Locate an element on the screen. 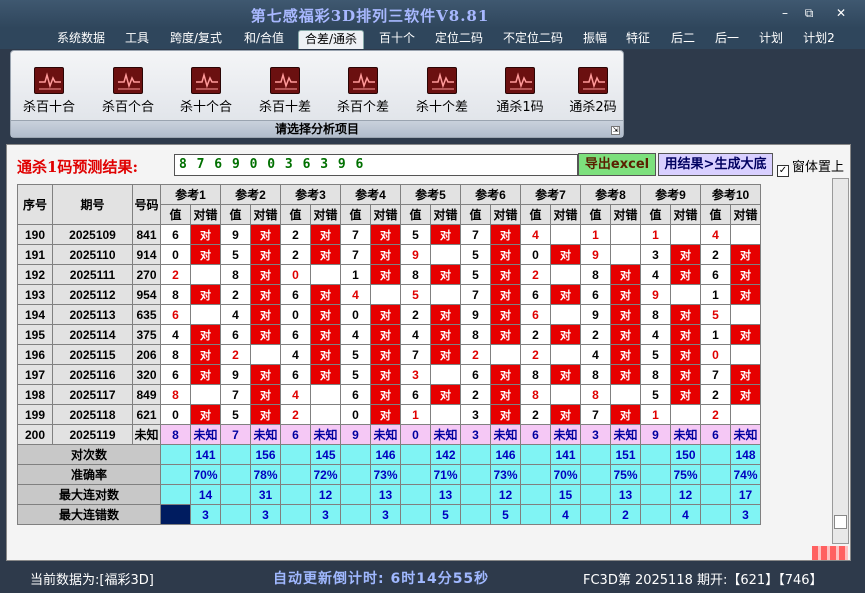 This screenshot has width=865, height=593. prediction-result-field: 8 7 6 9 0 0 3 6 3 9 6 is located at coordinates (376, 165).